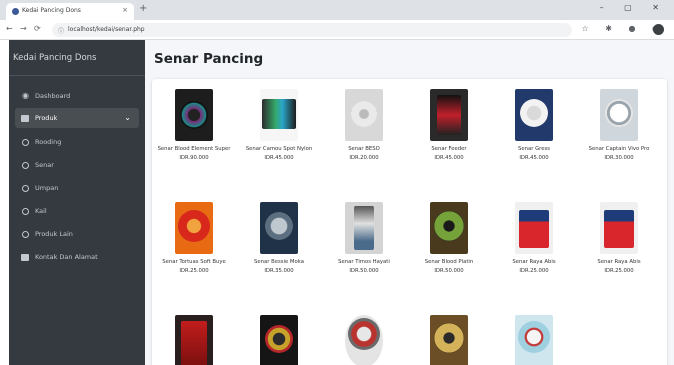 Image resolution: width=674 pixels, height=365 pixels. What do you see at coordinates (47, 188) in the screenshot?
I see `sidebar-item-label: Umpan` at bounding box center [47, 188].